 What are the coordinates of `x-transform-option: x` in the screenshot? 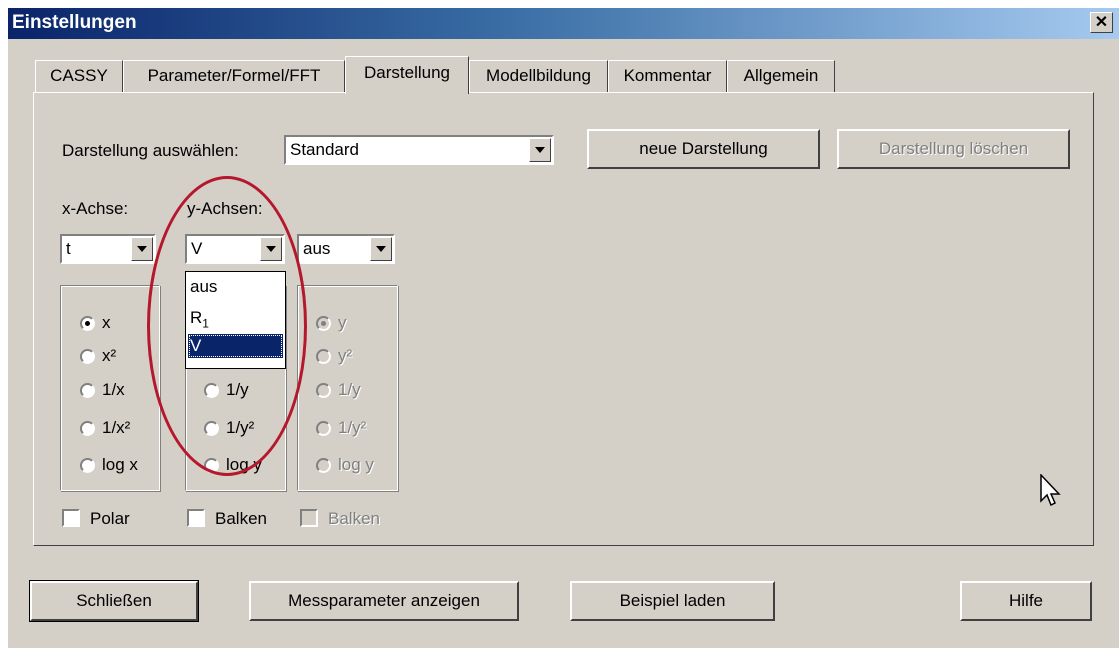 It's located at (106, 322).